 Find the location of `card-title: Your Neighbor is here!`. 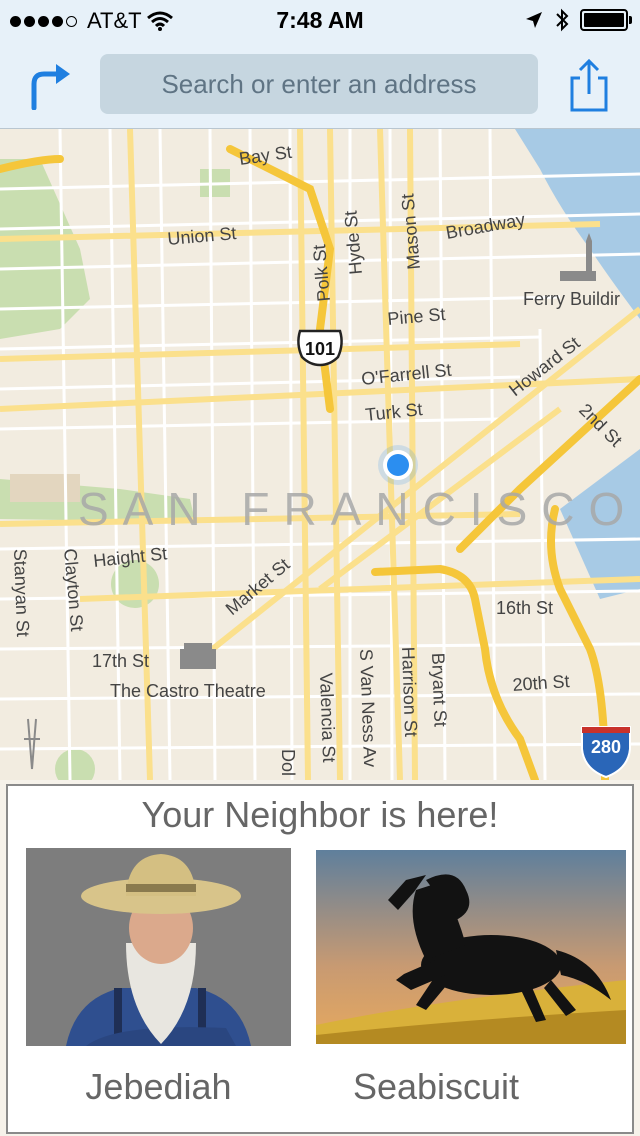

card-title: Your Neighbor is here! is located at coordinates (320, 814).